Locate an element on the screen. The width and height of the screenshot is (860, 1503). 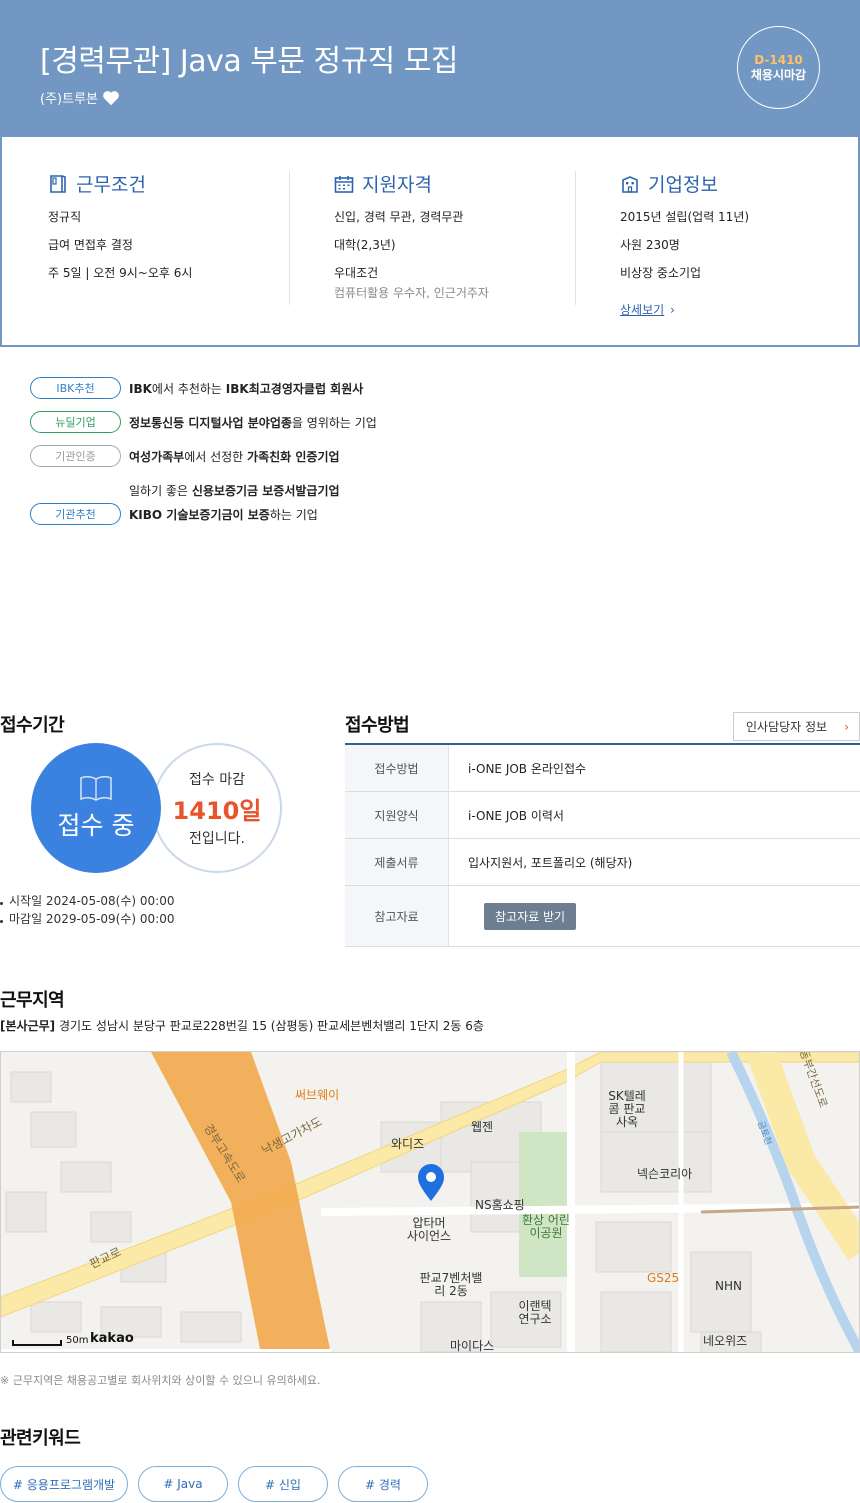
period-title: 접수기간 is located at coordinates (32, 725).